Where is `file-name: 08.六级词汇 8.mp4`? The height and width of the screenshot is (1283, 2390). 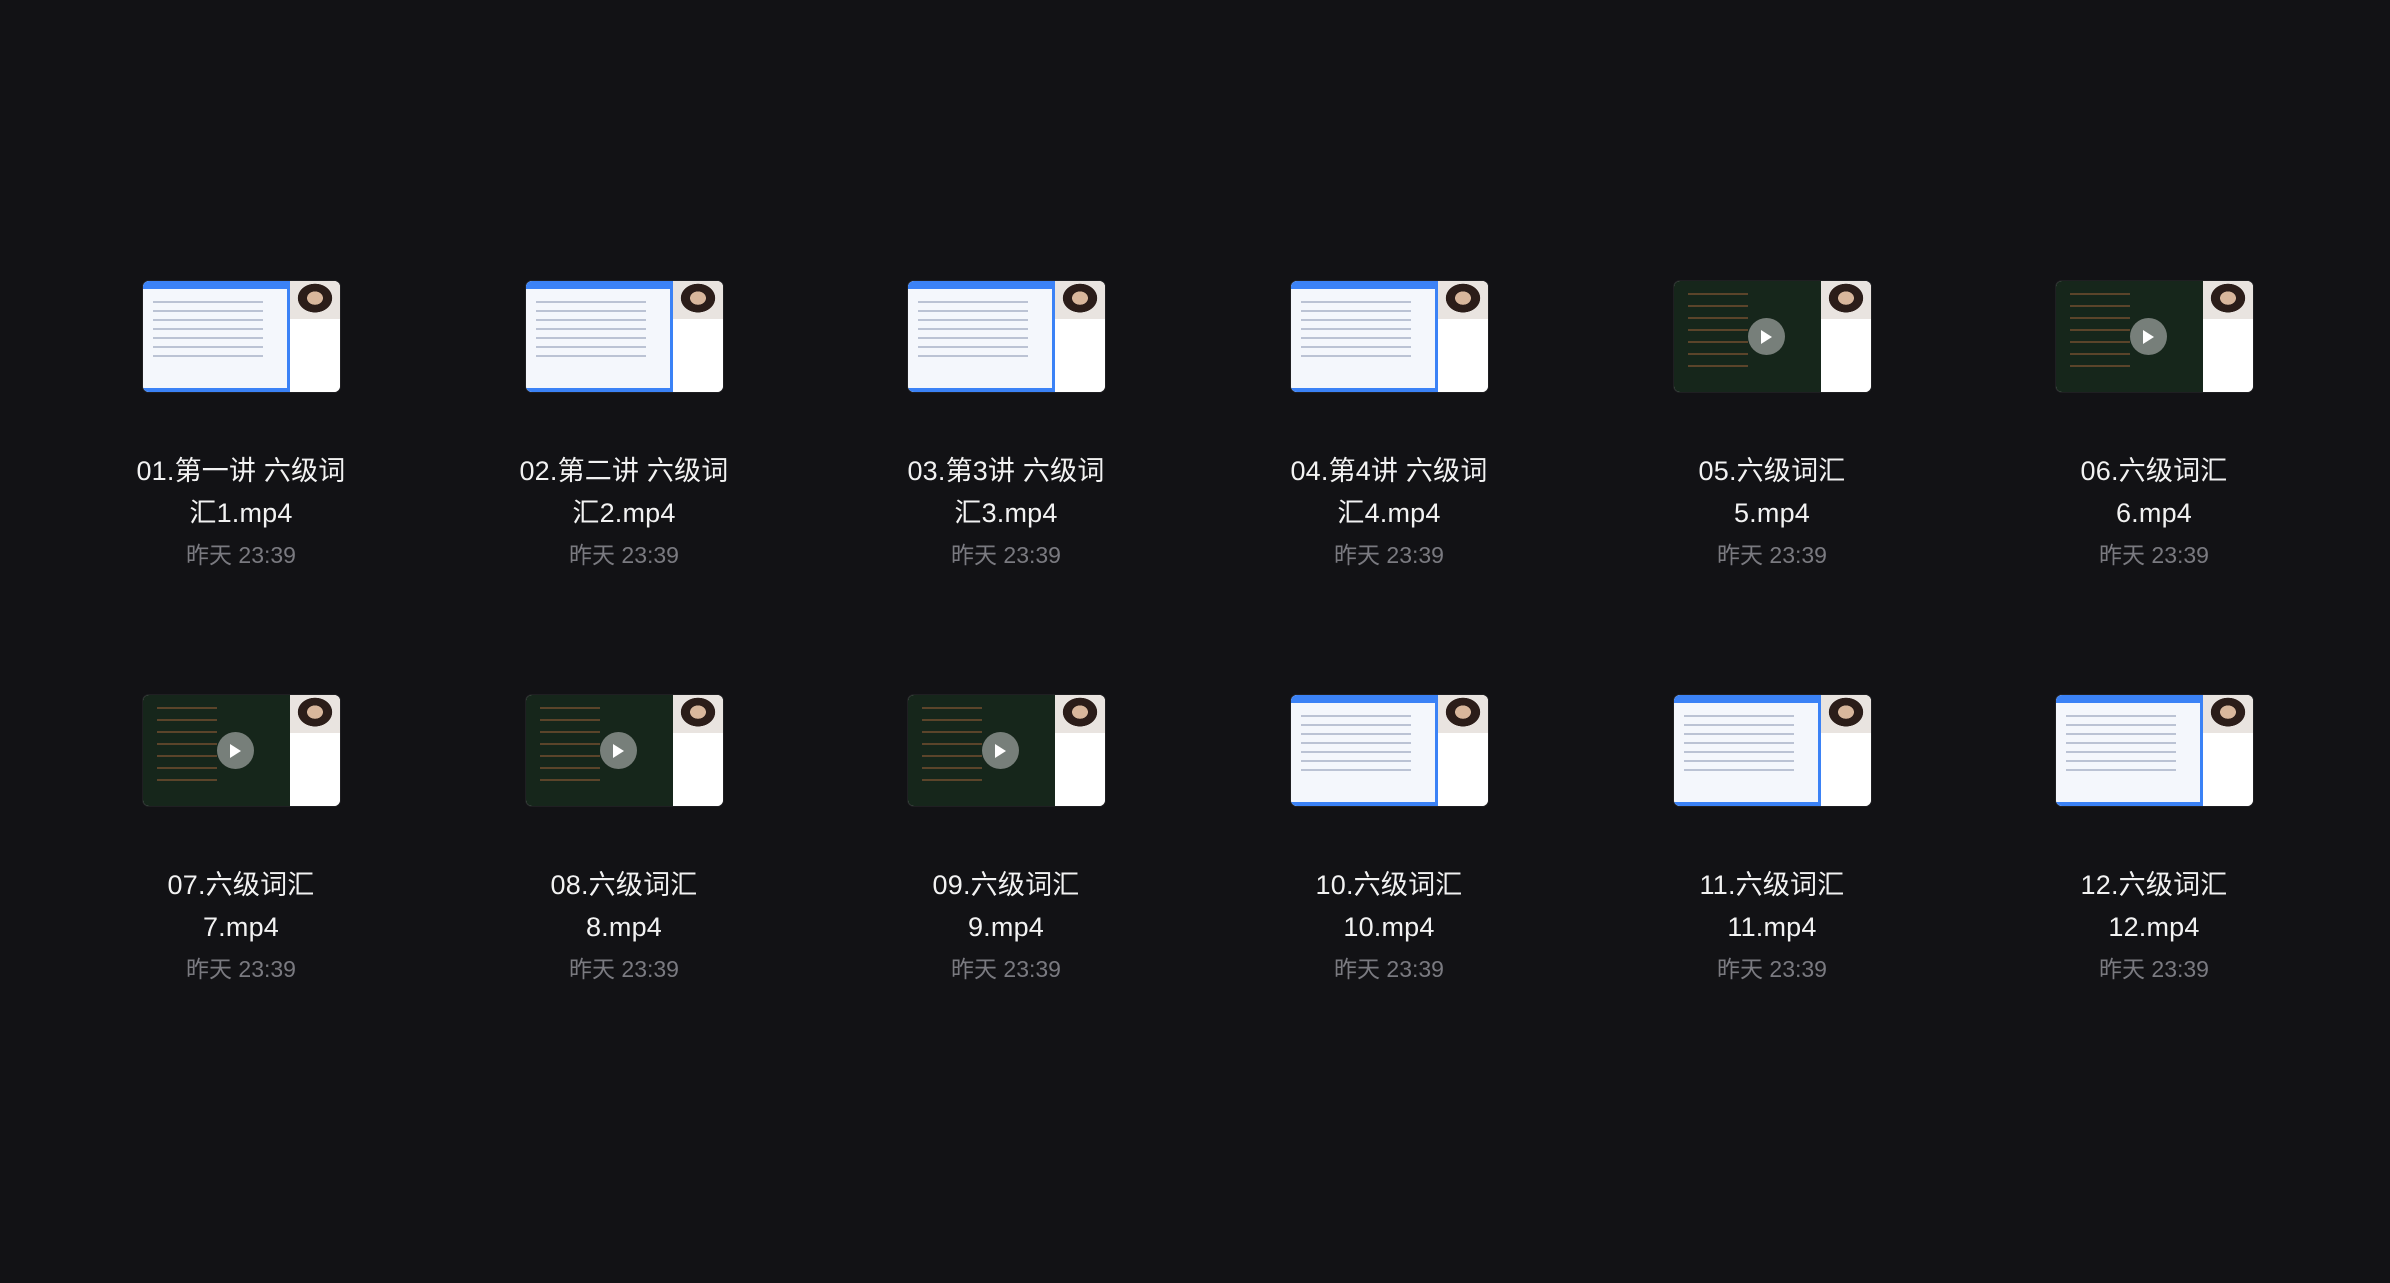
file-name: 08.六级词汇 8.mp4 is located at coordinates (624, 906).